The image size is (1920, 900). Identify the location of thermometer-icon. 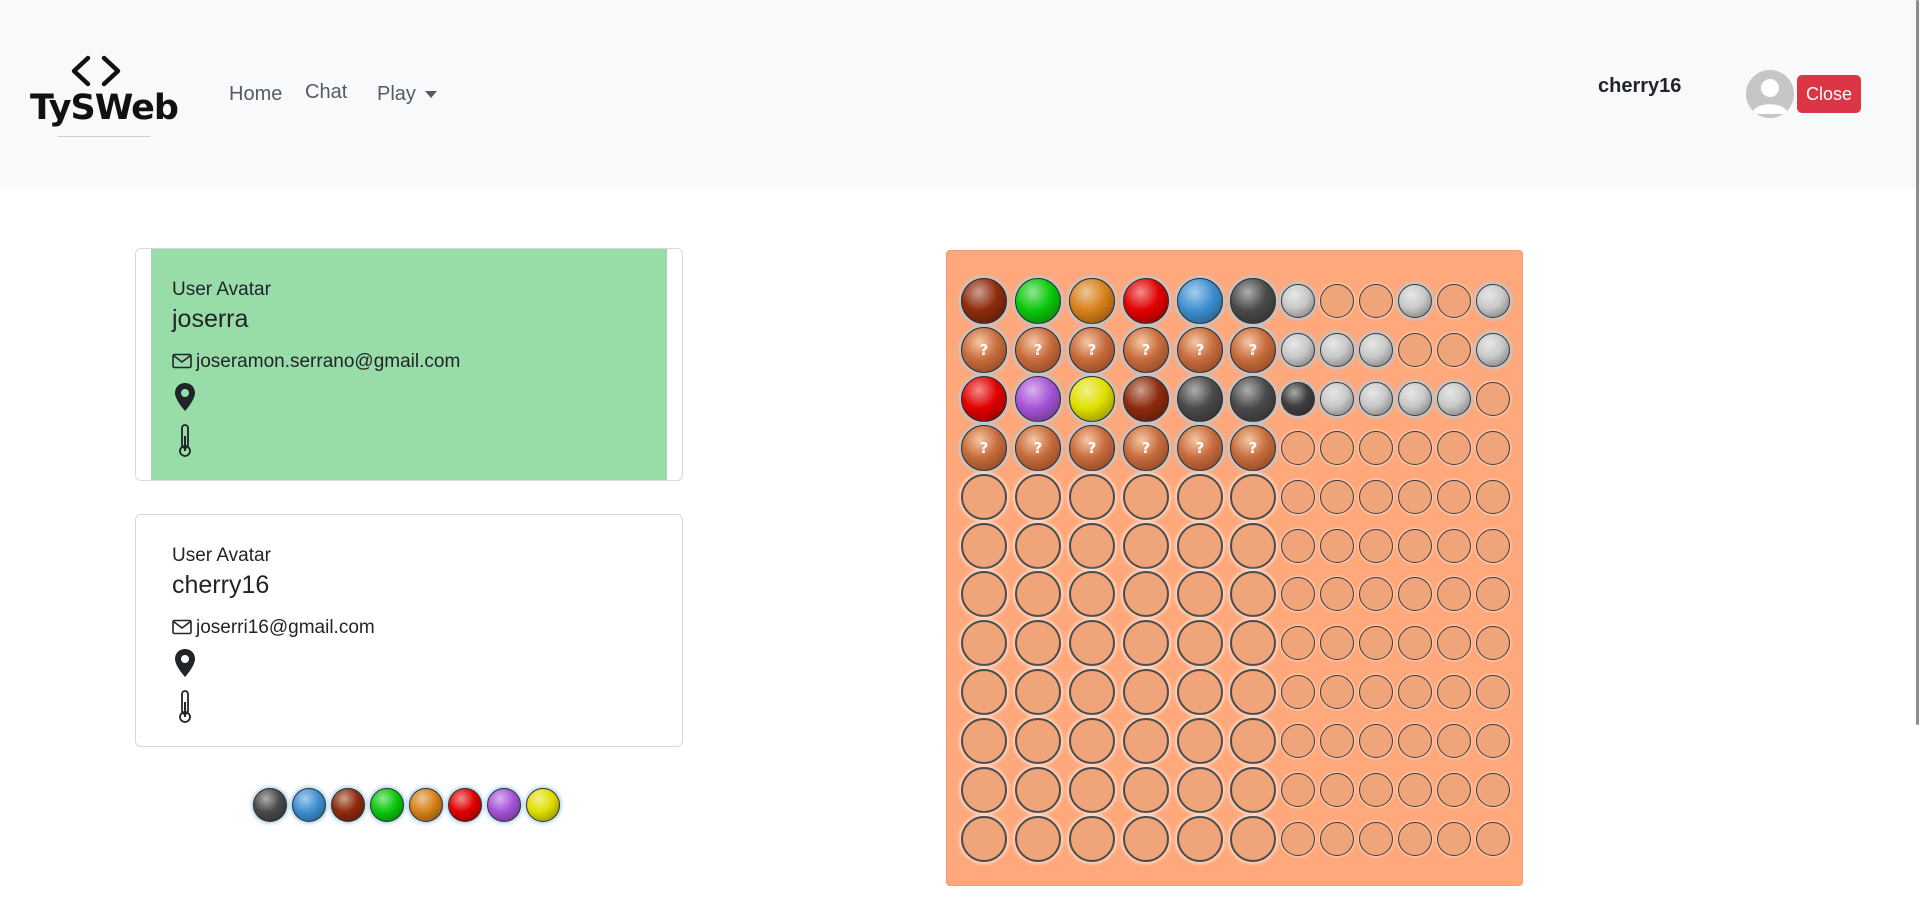
(185, 440).